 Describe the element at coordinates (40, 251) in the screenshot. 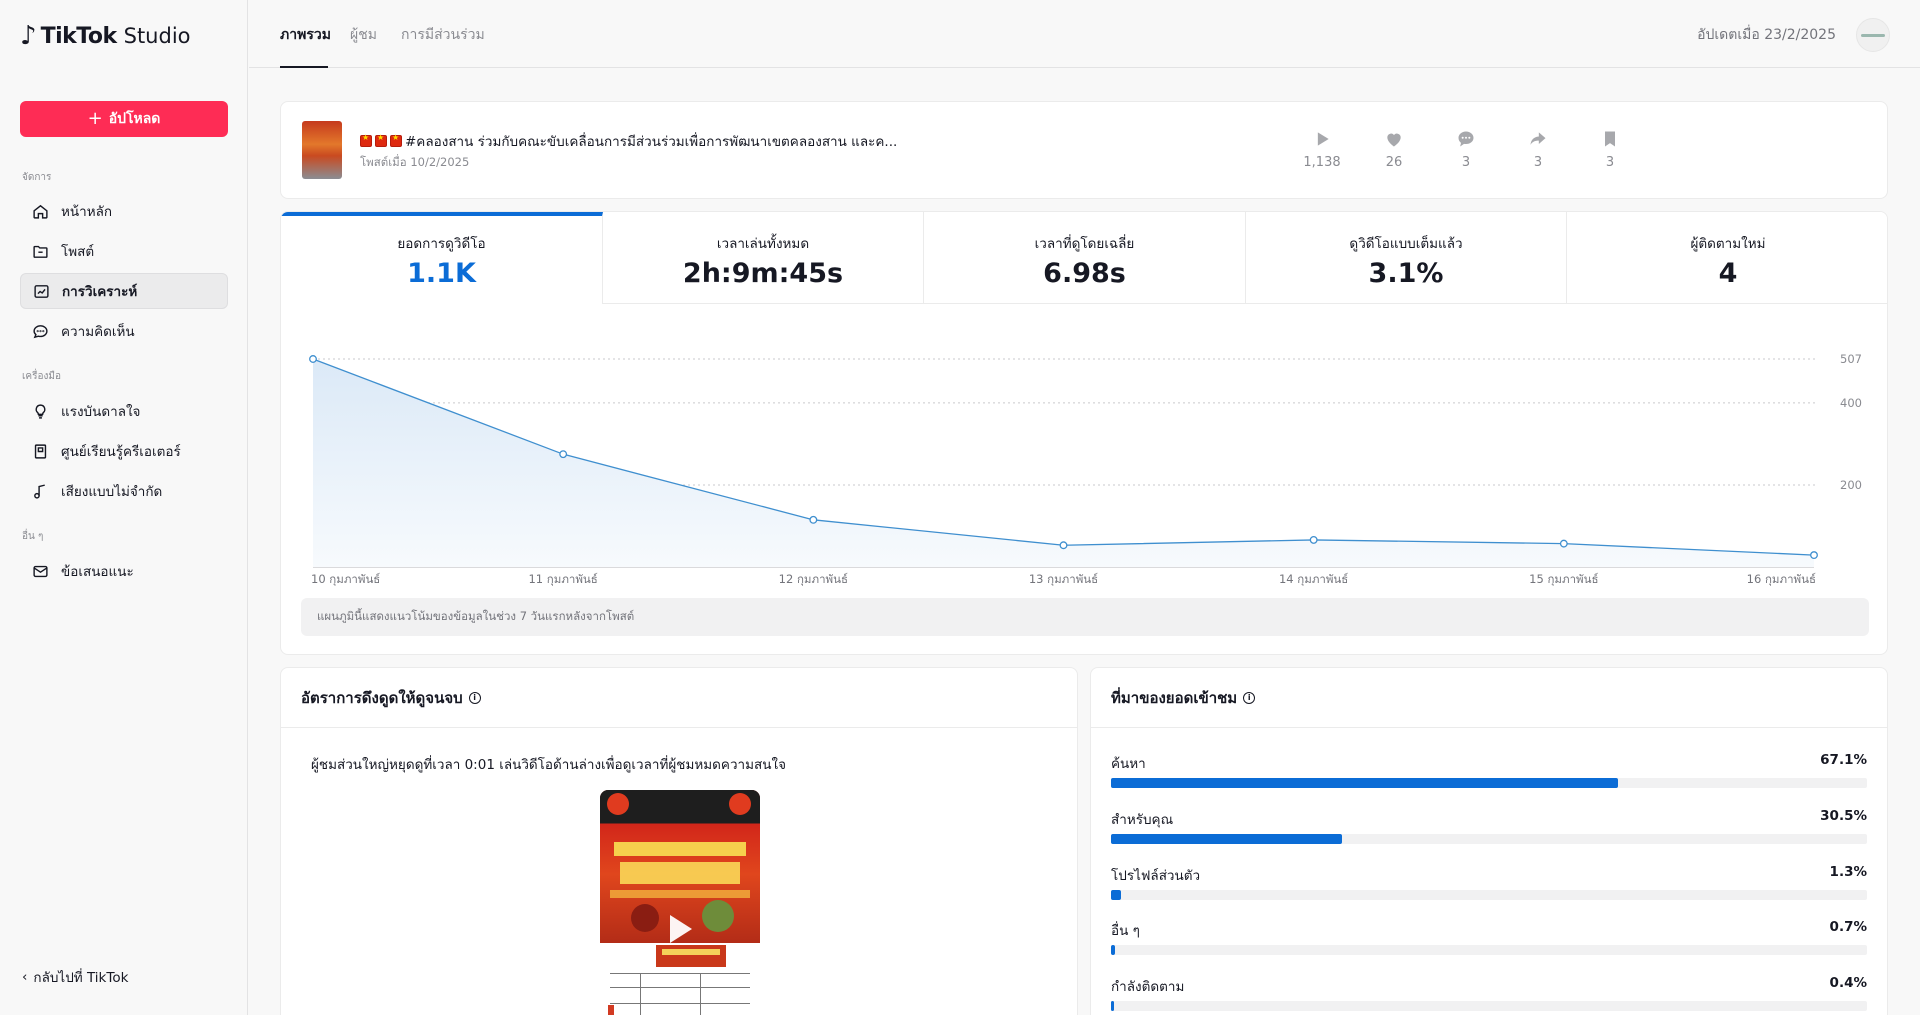

I see `folder-icon` at that location.